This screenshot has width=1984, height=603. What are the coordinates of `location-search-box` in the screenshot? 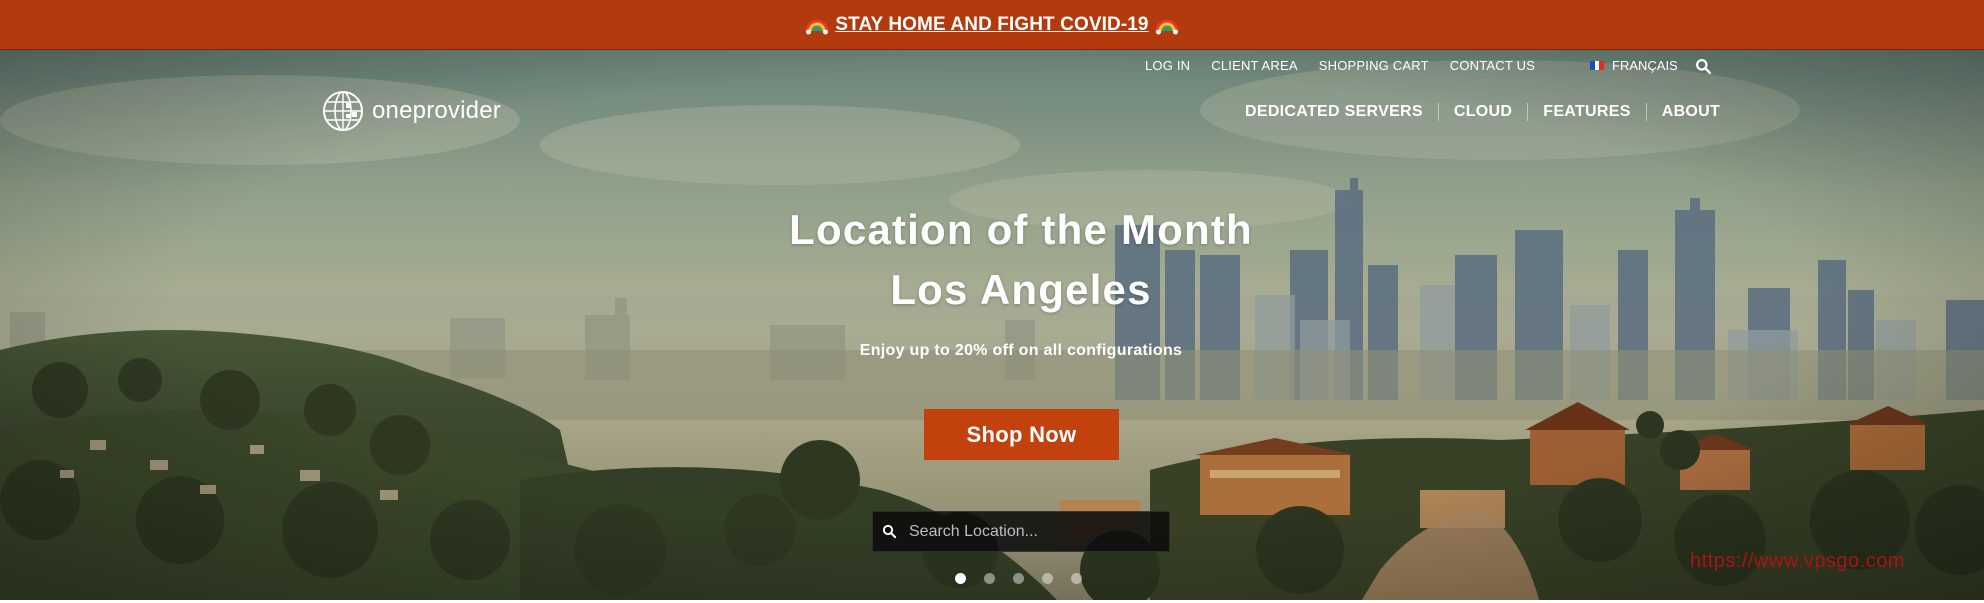 It's located at (1021, 531).